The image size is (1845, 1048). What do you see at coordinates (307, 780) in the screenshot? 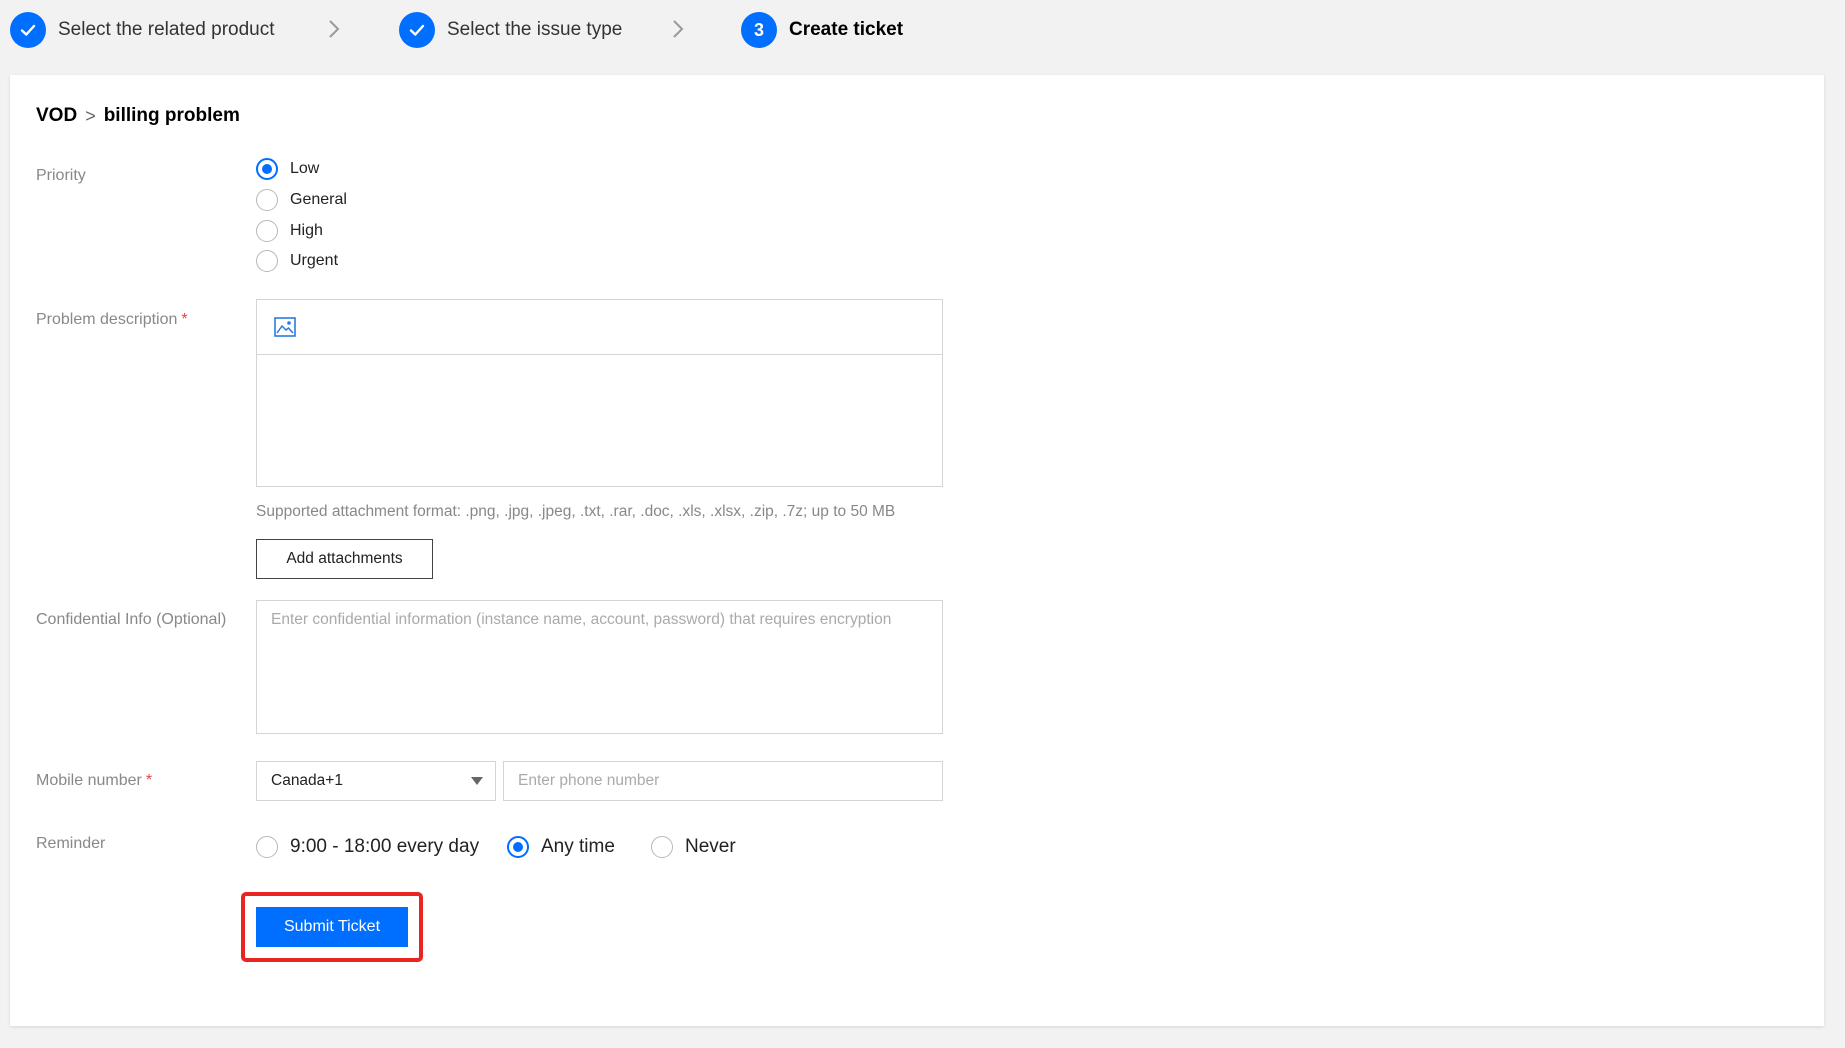
I see `country-code-value: Canada+1` at bounding box center [307, 780].